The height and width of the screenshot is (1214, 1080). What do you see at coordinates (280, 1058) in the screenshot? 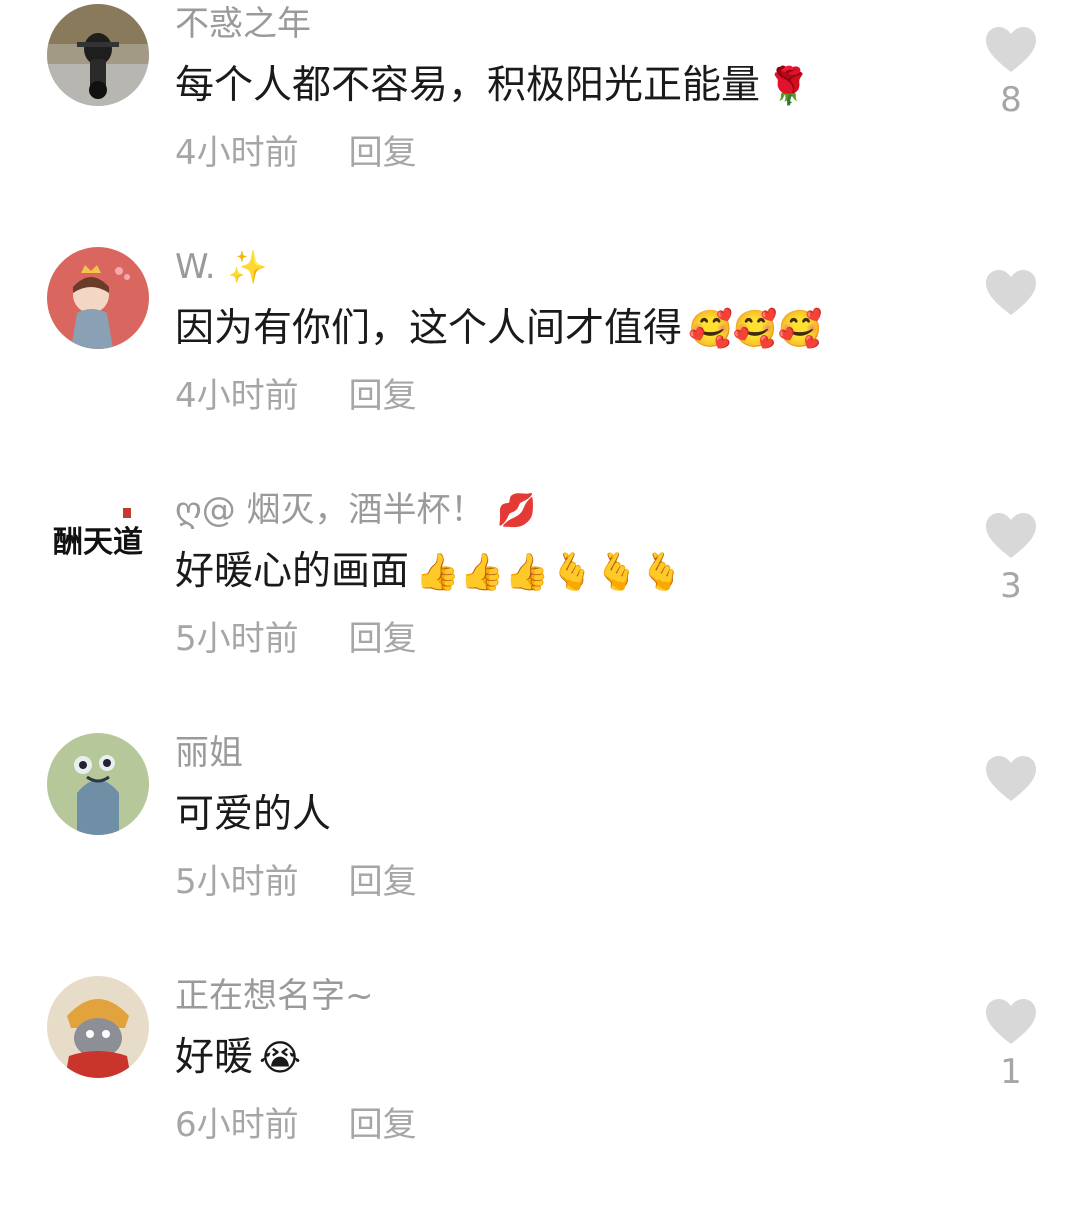
I see `crying-face-emoji: 😭` at bounding box center [280, 1058].